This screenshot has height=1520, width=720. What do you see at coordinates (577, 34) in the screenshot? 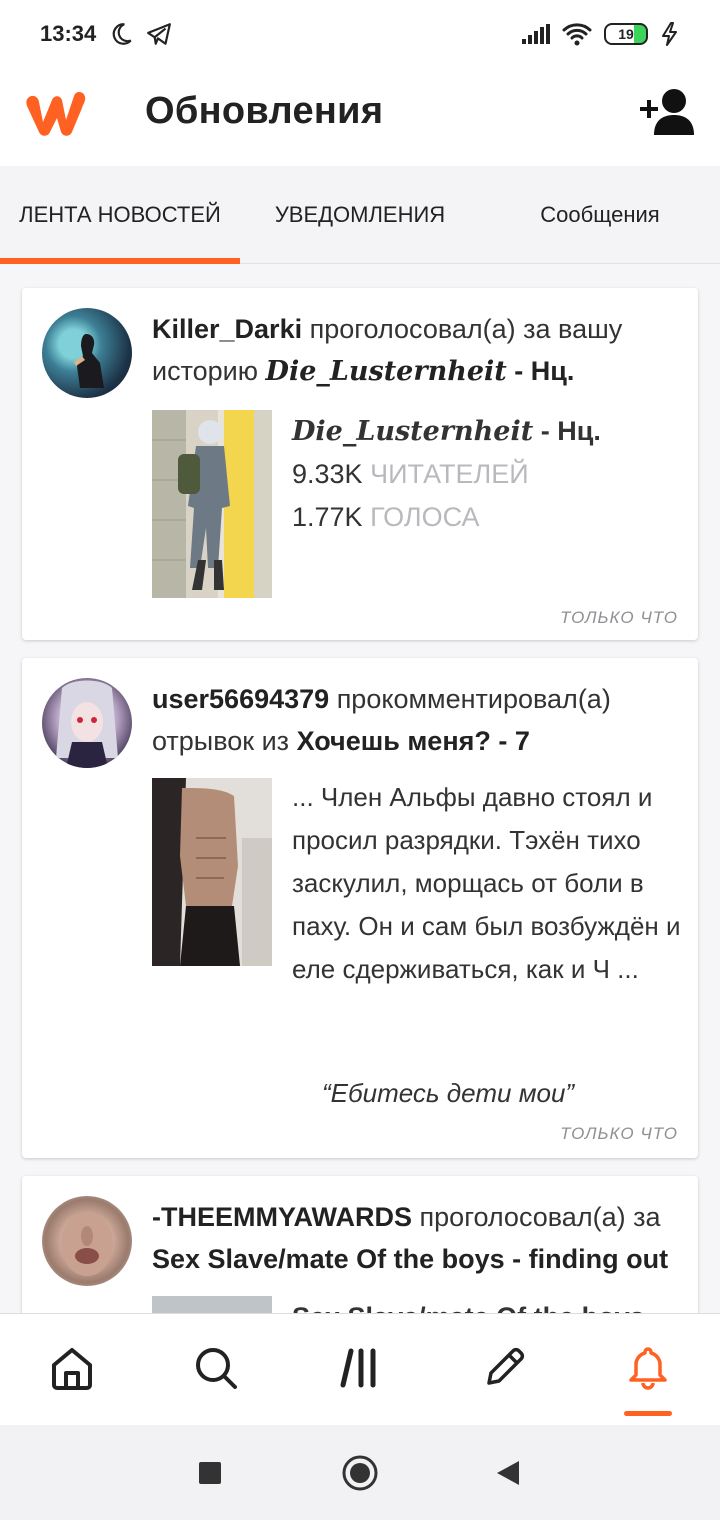
I see `wifi-icon` at bounding box center [577, 34].